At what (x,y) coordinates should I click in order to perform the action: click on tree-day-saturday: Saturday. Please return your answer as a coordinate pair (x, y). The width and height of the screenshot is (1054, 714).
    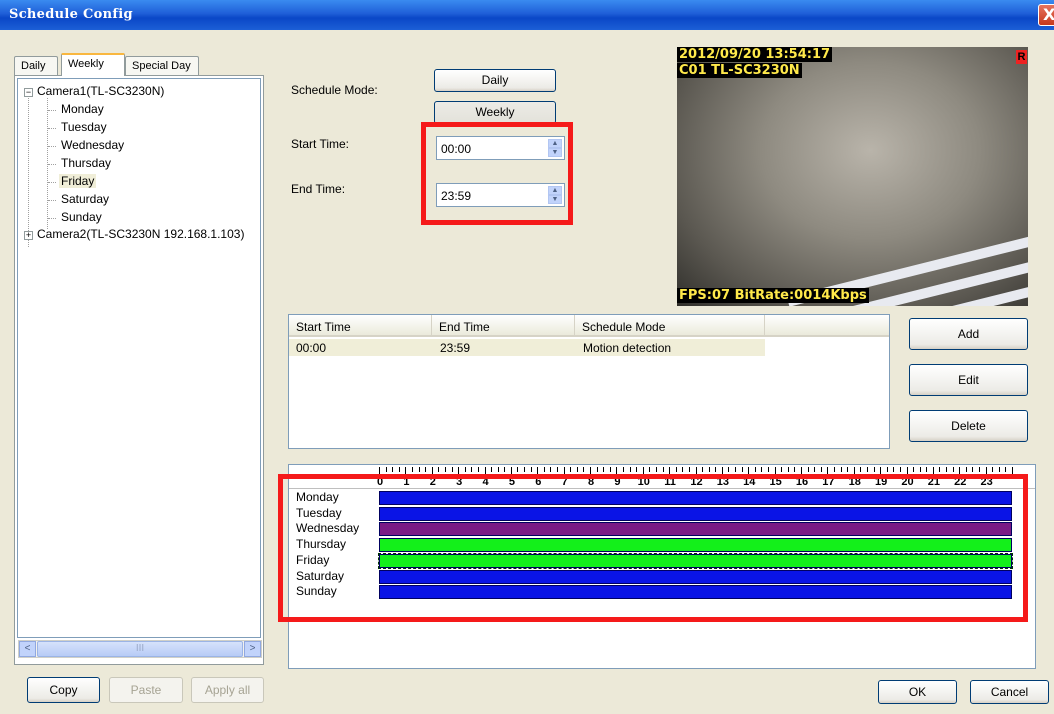
    Looking at the image, I should click on (85, 199).